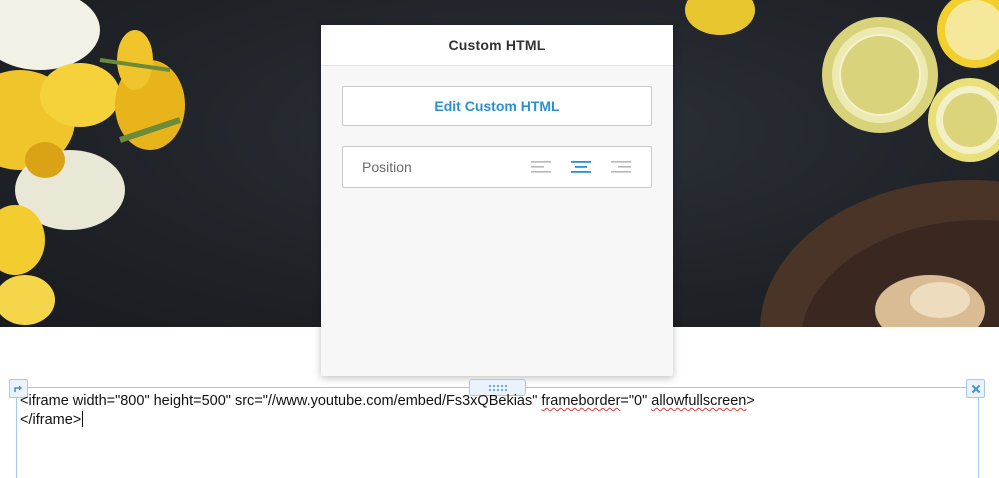 The image size is (999, 478). I want to click on align-right-button, so click(621, 167).